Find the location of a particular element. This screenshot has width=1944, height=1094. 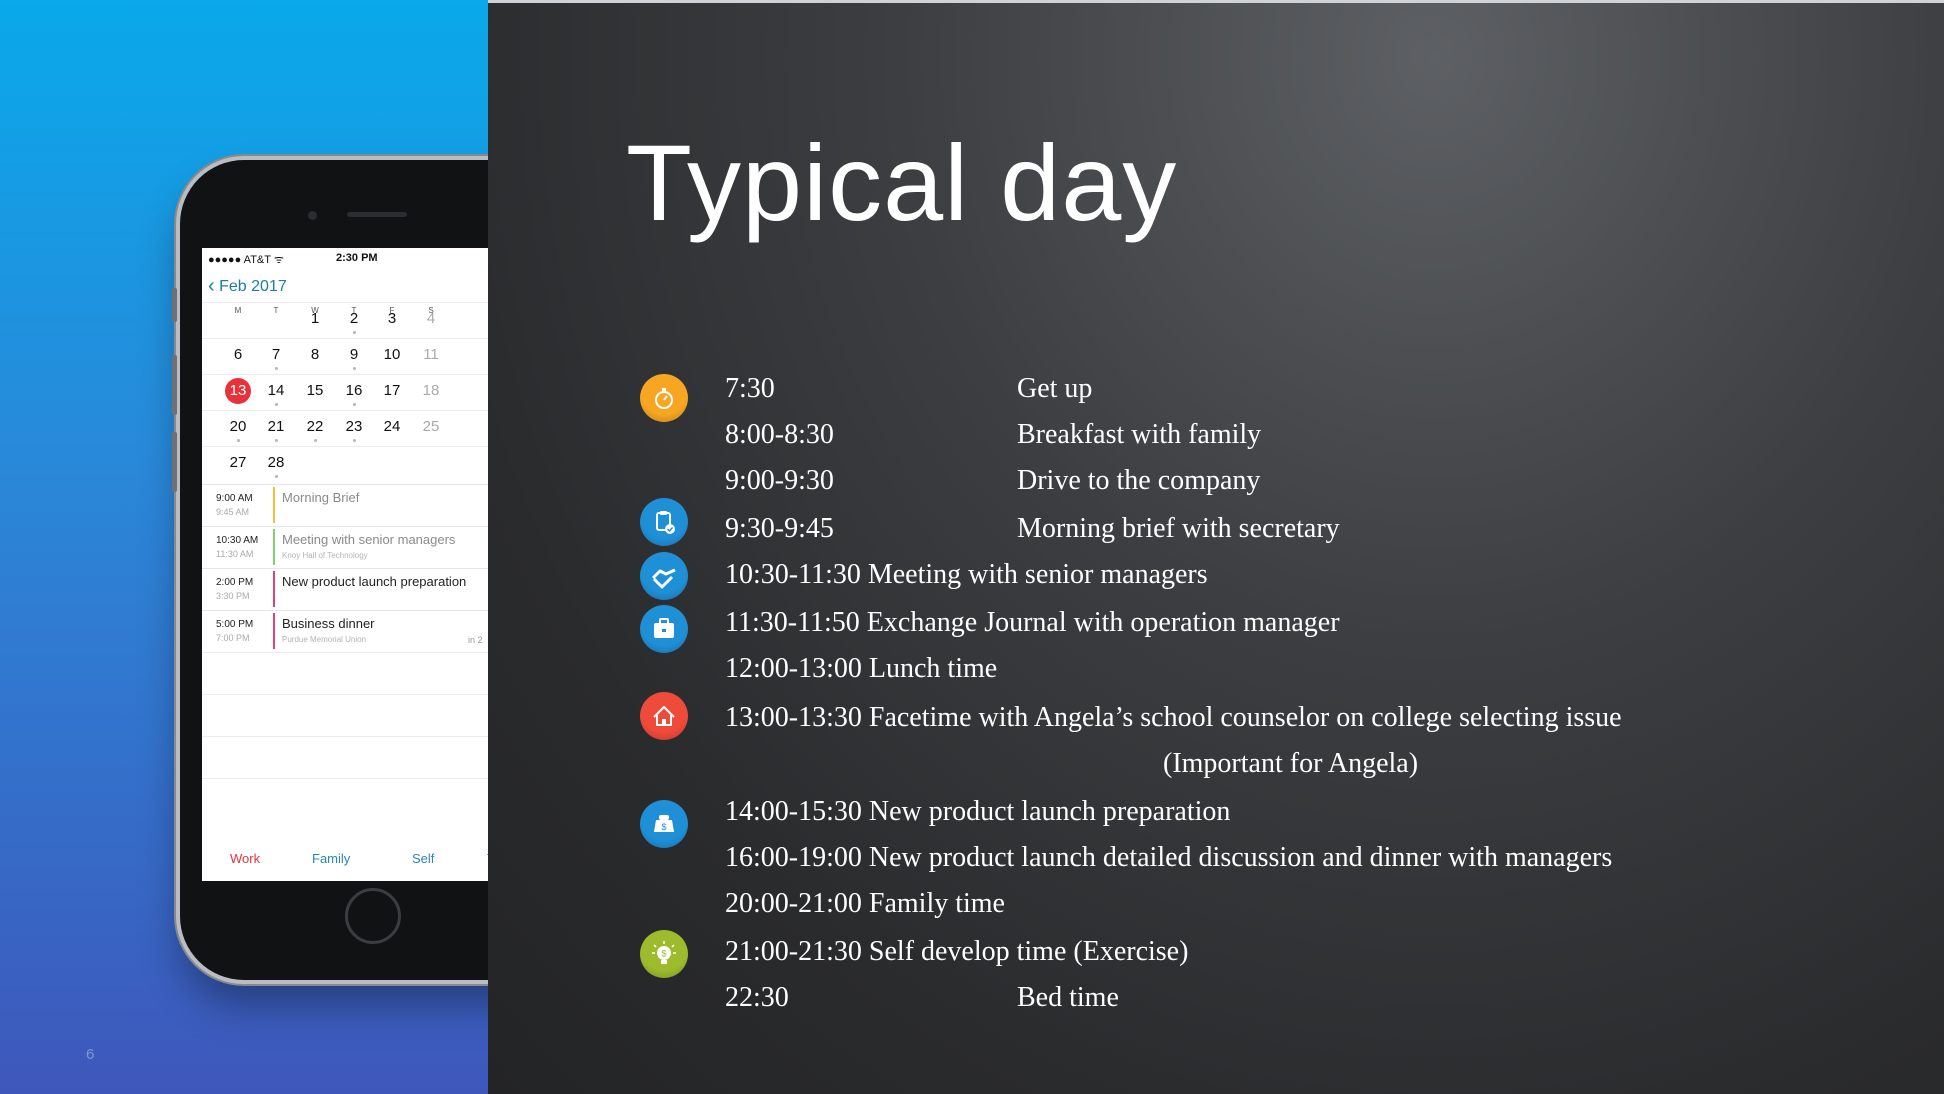

chevron-left-icon: ‹ is located at coordinates (211, 286).